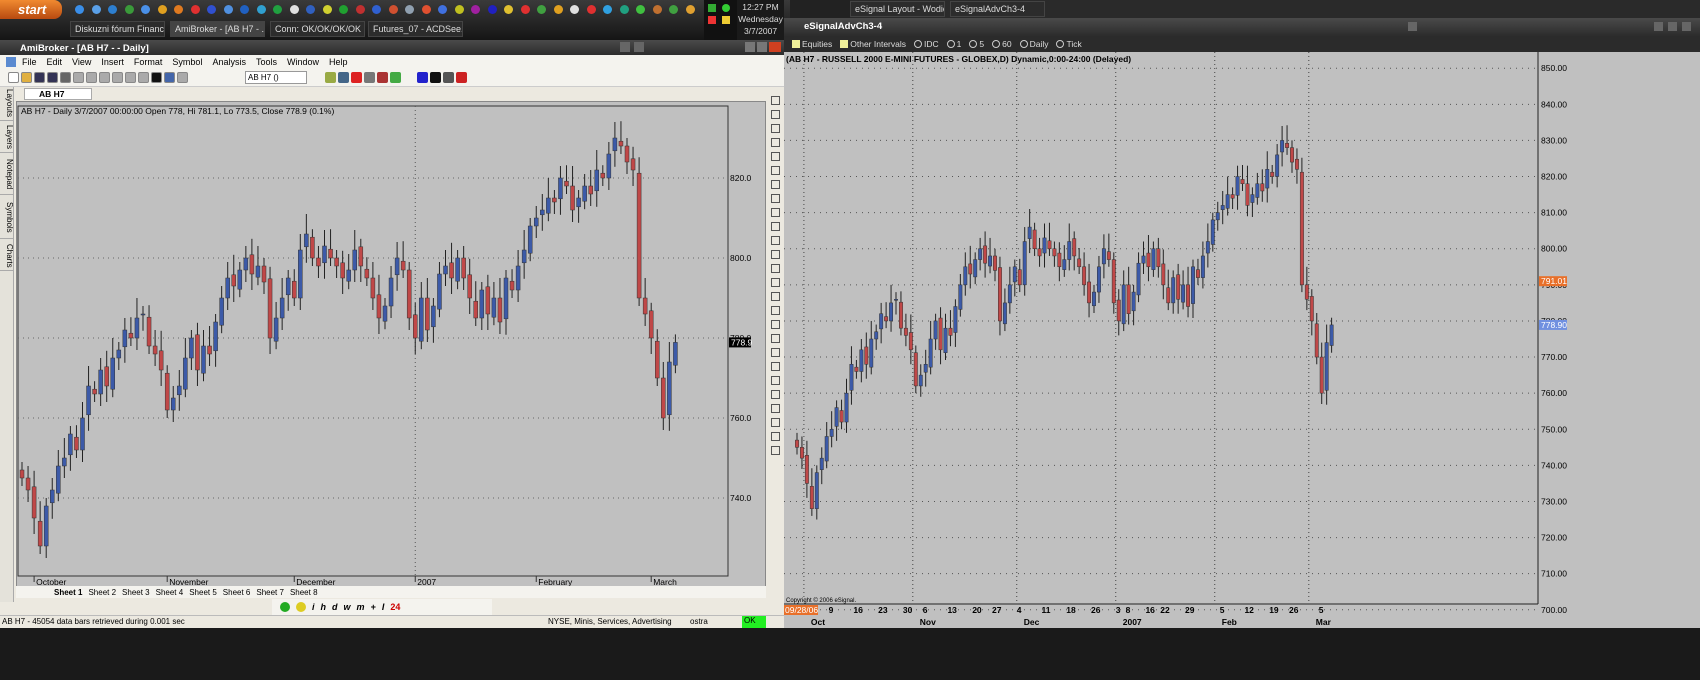 This screenshot has height=680, width=1700. I want to click on sheet-tab-6: Sheet 6, so click(237, 592).